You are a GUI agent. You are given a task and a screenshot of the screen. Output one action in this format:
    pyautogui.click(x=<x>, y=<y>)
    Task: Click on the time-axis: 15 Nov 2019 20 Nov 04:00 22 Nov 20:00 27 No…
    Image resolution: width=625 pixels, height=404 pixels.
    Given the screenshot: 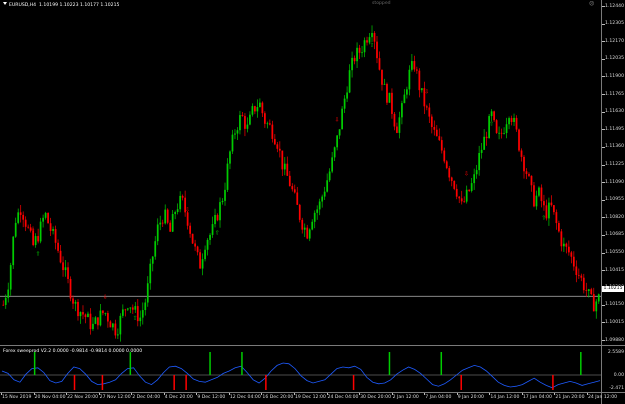 What is the action you would take?
    pyautogui.click(x=308, y=398)
    